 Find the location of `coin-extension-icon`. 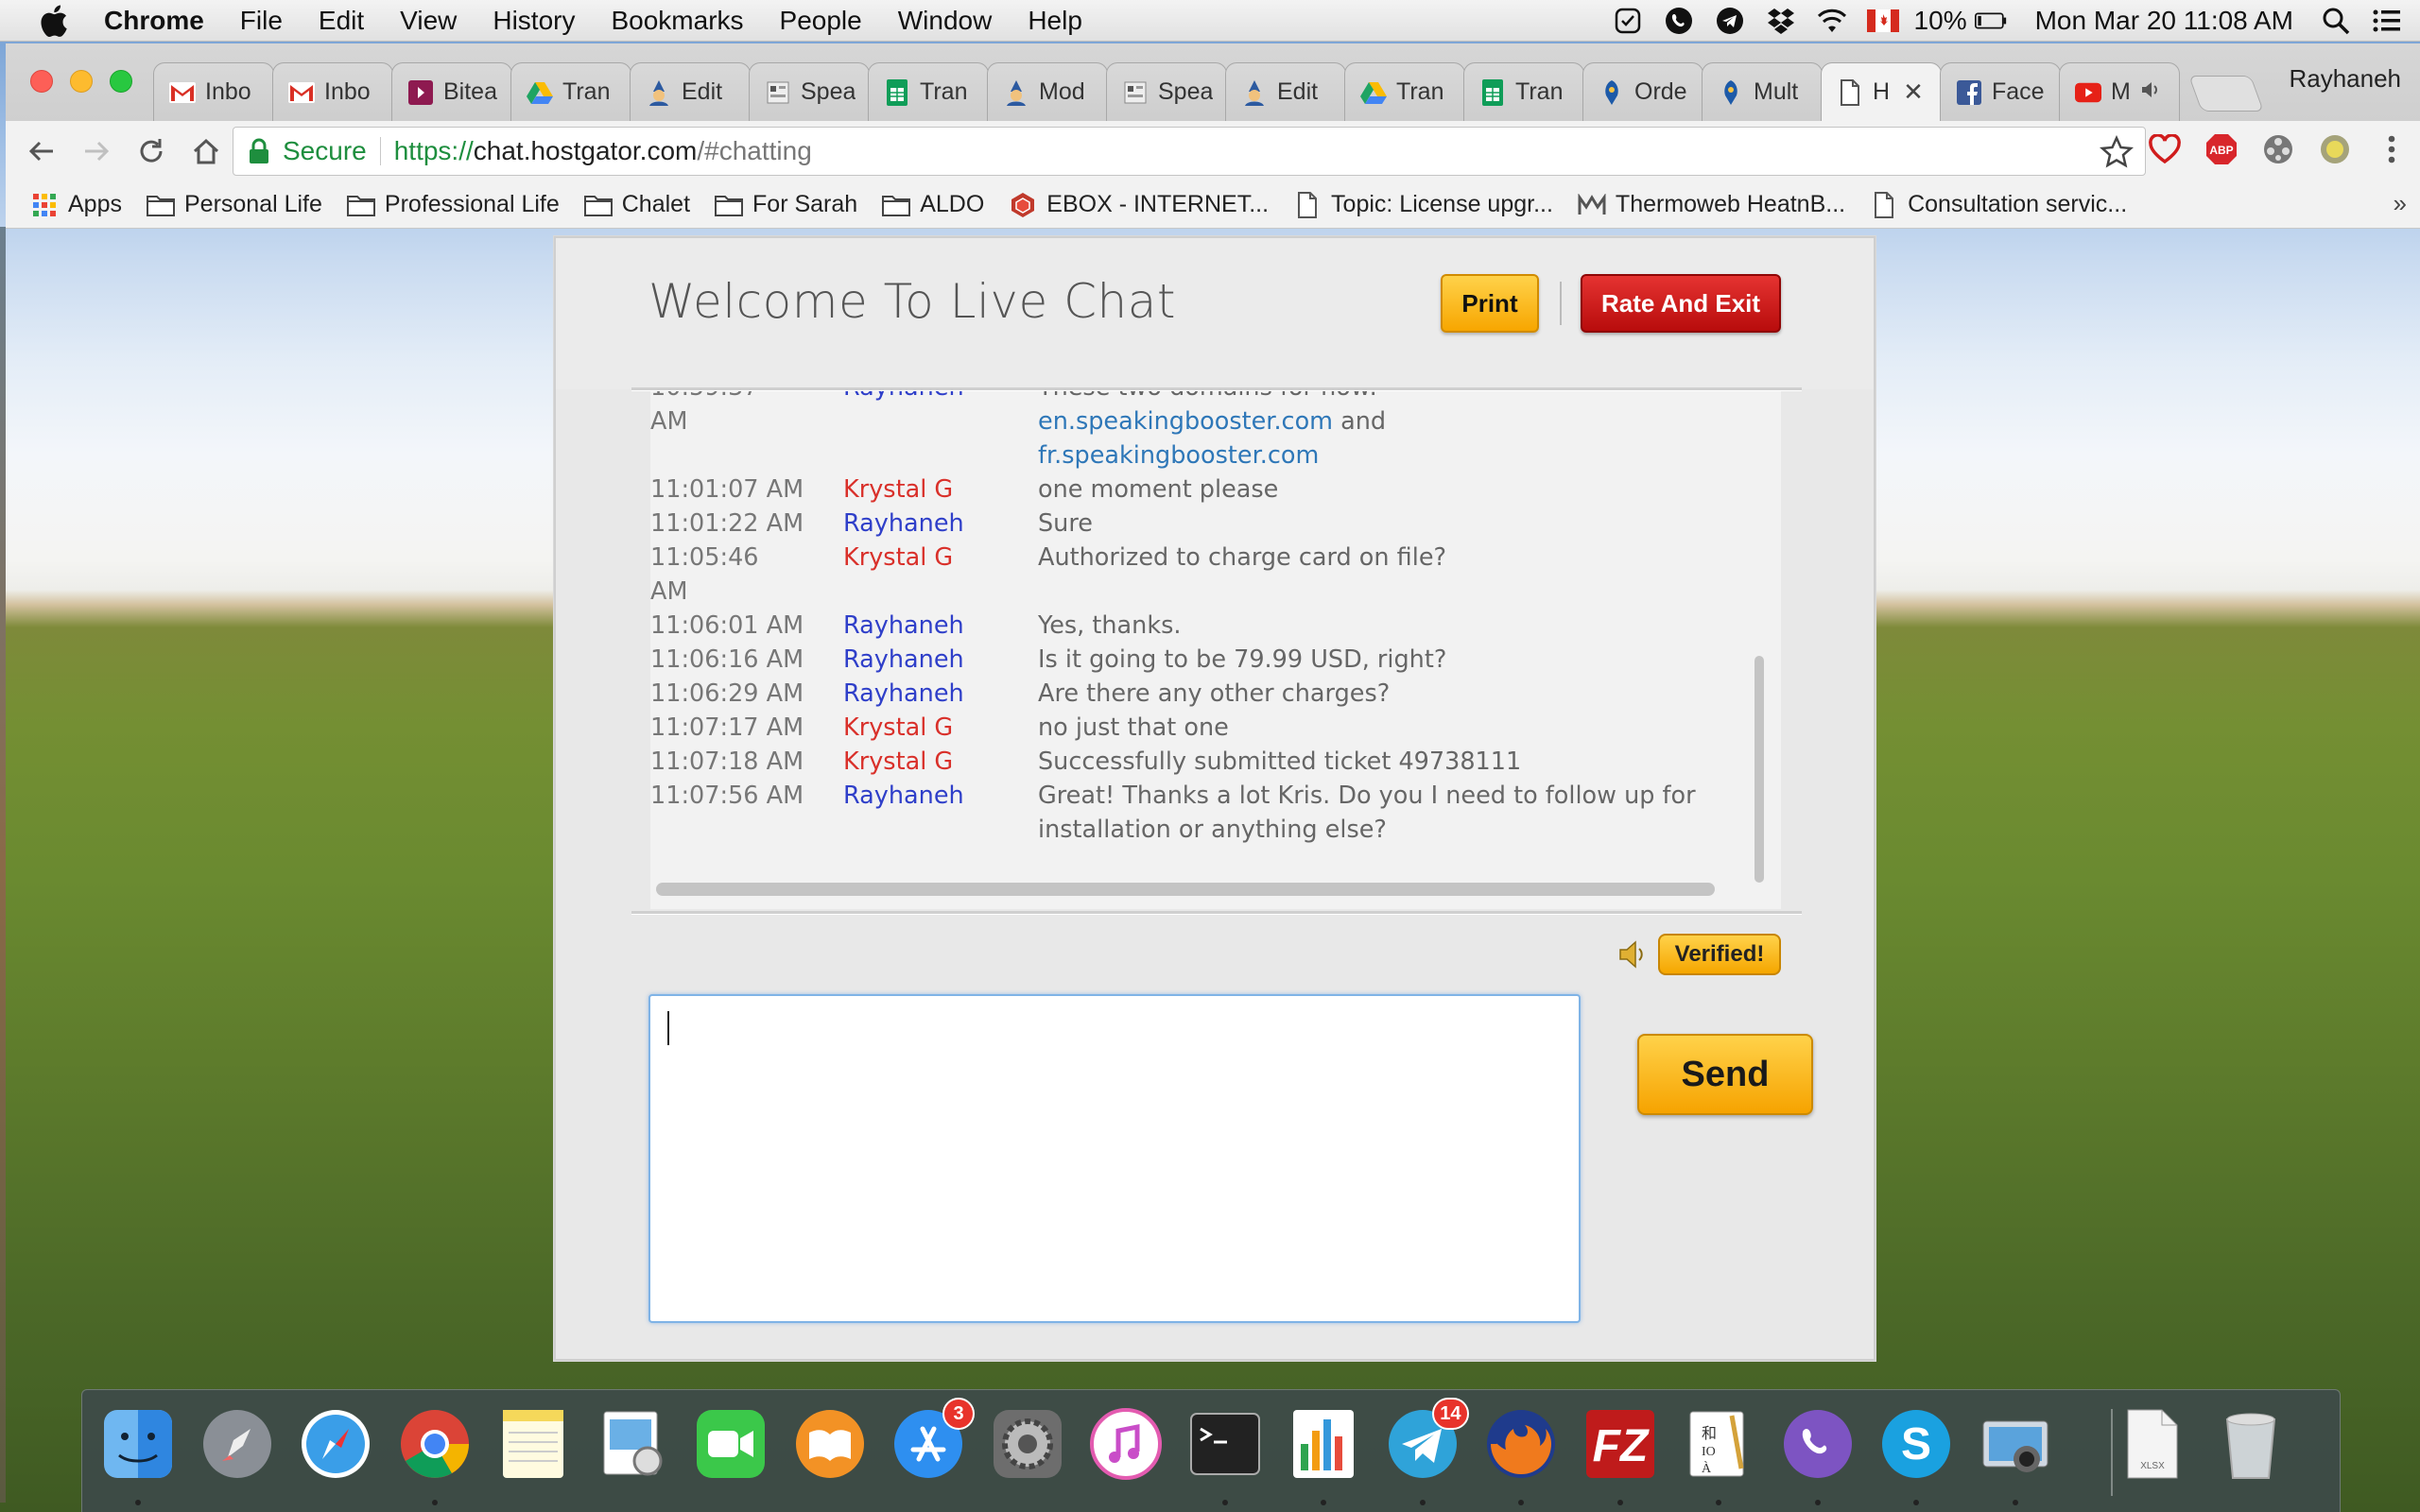

coin-extension-icon is located at coordinates (2335, 149).